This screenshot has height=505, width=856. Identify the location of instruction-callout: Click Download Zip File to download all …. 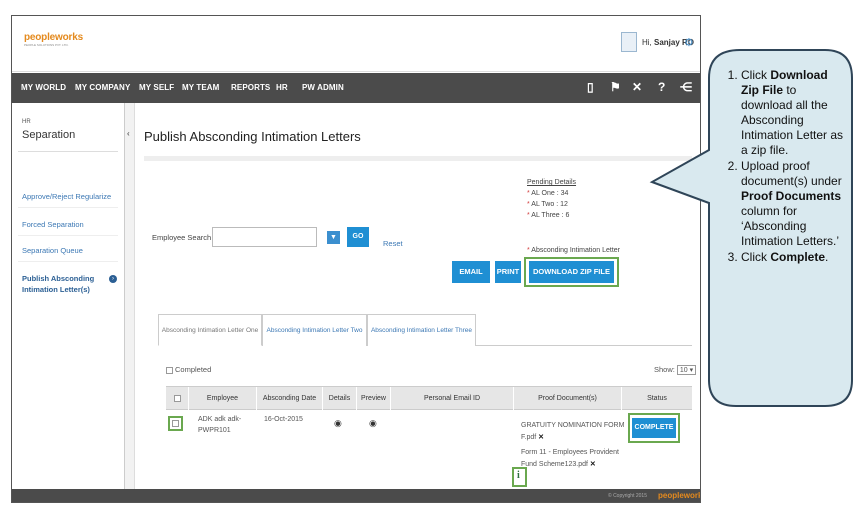
(782, 167).